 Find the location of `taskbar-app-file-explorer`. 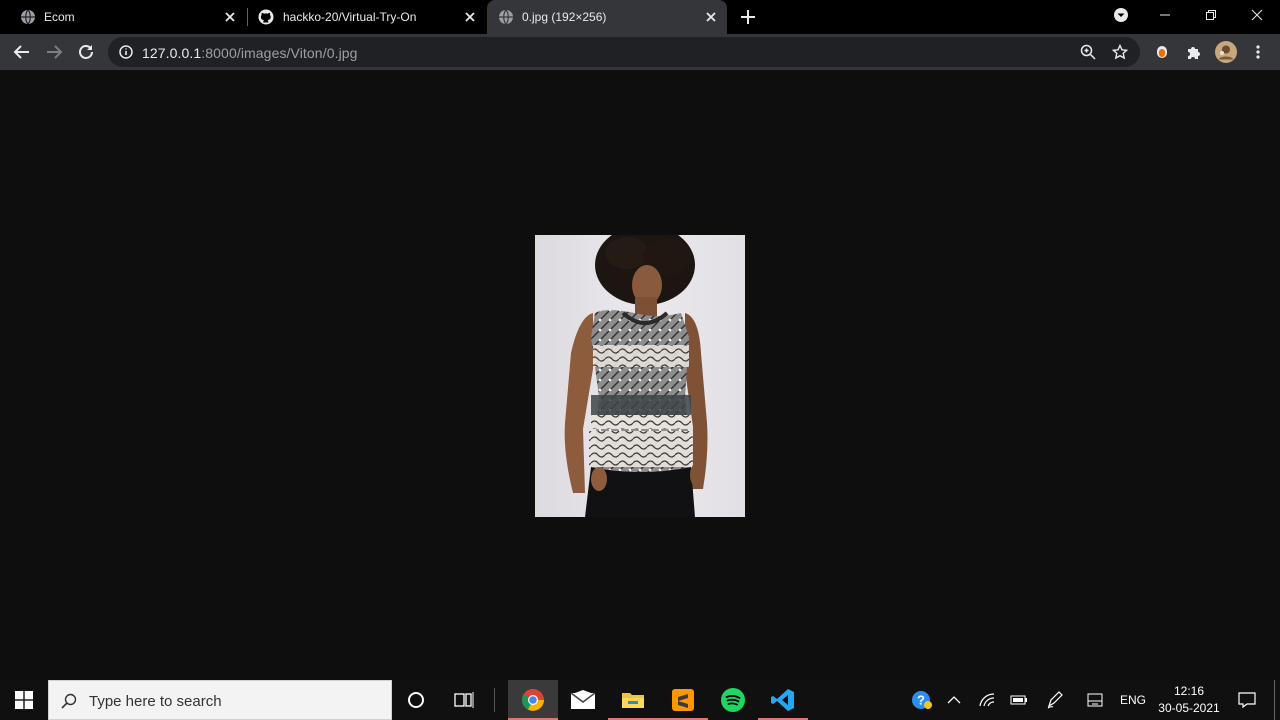

taskbar-app-file-explorer is located at coordinates (633, 700).